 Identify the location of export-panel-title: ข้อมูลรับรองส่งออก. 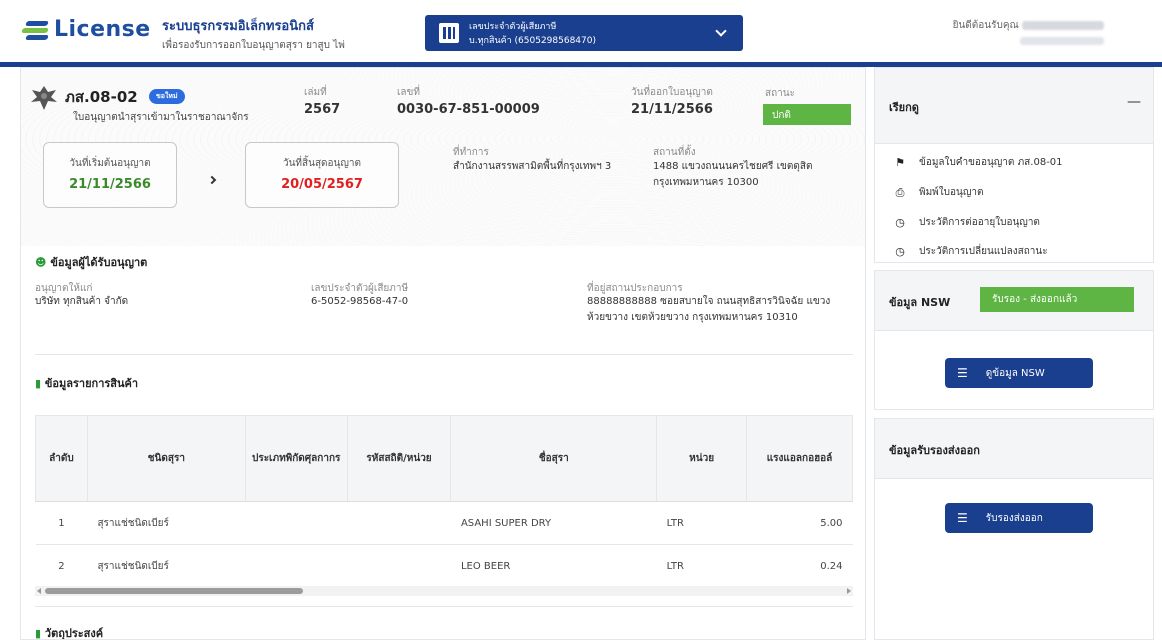
(934, 450).